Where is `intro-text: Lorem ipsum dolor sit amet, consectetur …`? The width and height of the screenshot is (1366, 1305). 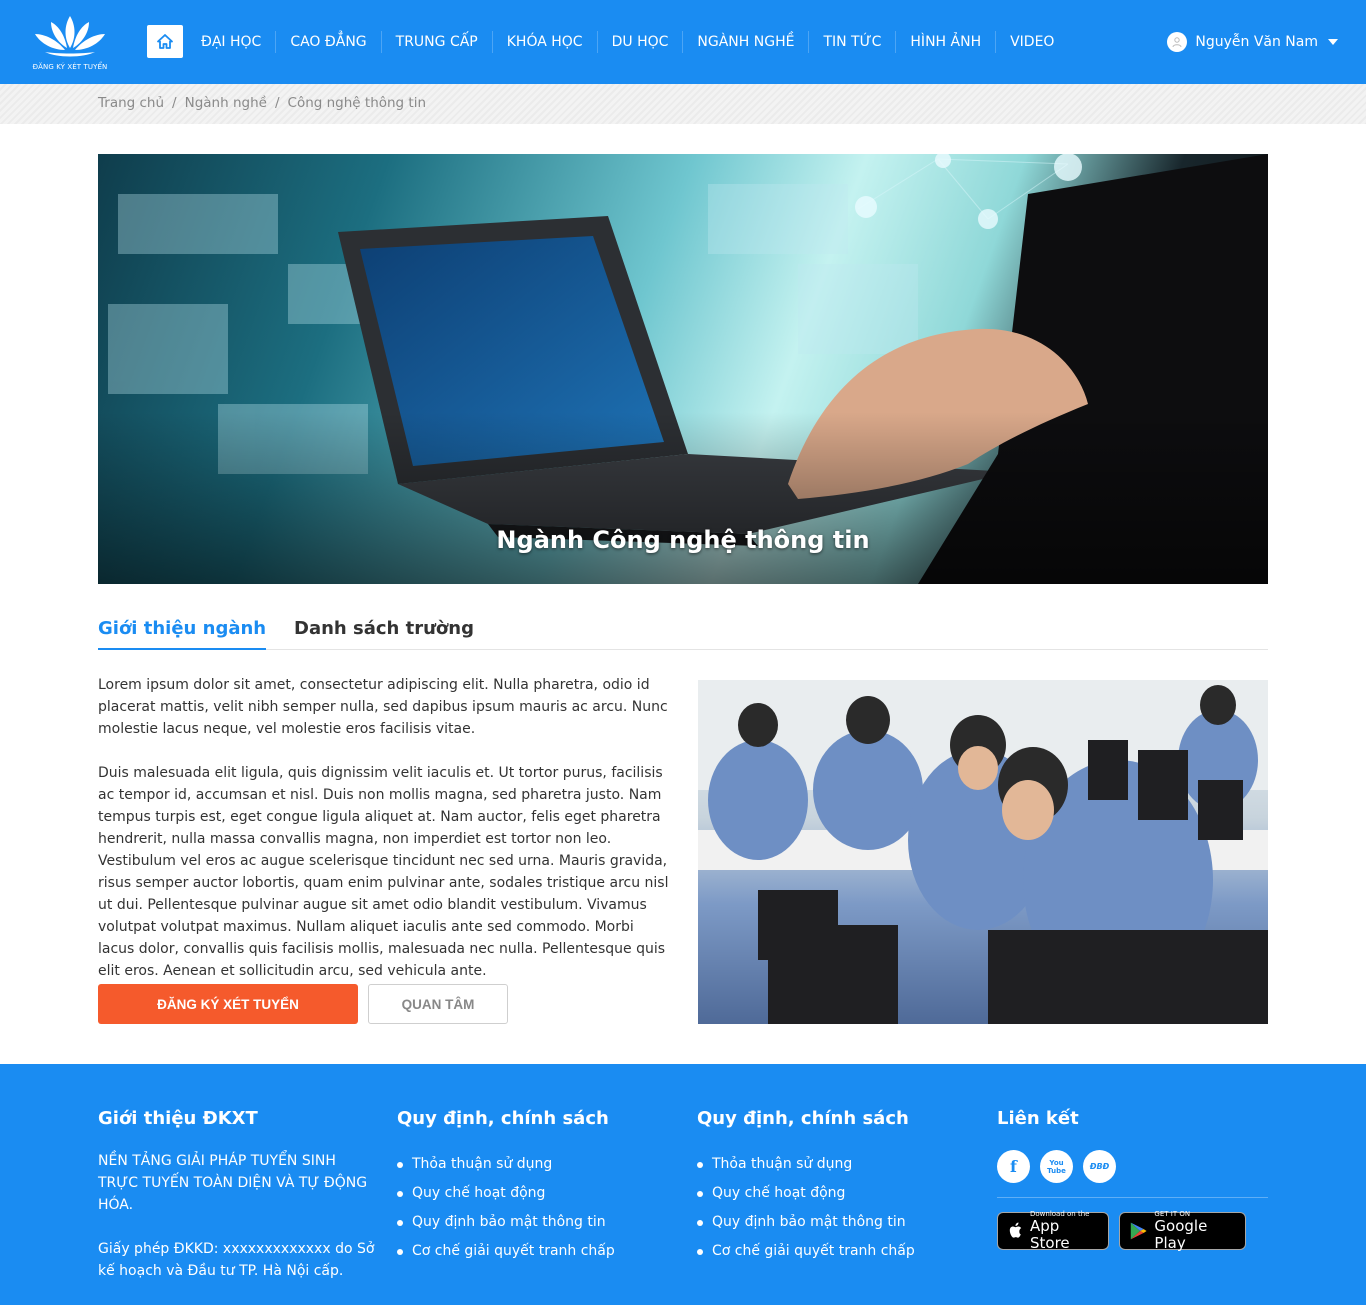
intro-text: Lorem ipsum dolor sit amet, consectetur … is located at coordinates (384, 839).